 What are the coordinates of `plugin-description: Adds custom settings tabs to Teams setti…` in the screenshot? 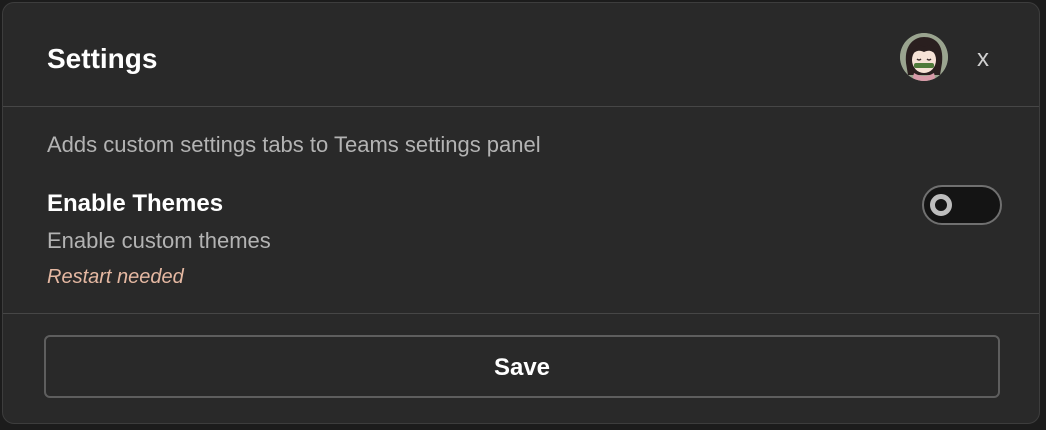 It's located at (294, 144).